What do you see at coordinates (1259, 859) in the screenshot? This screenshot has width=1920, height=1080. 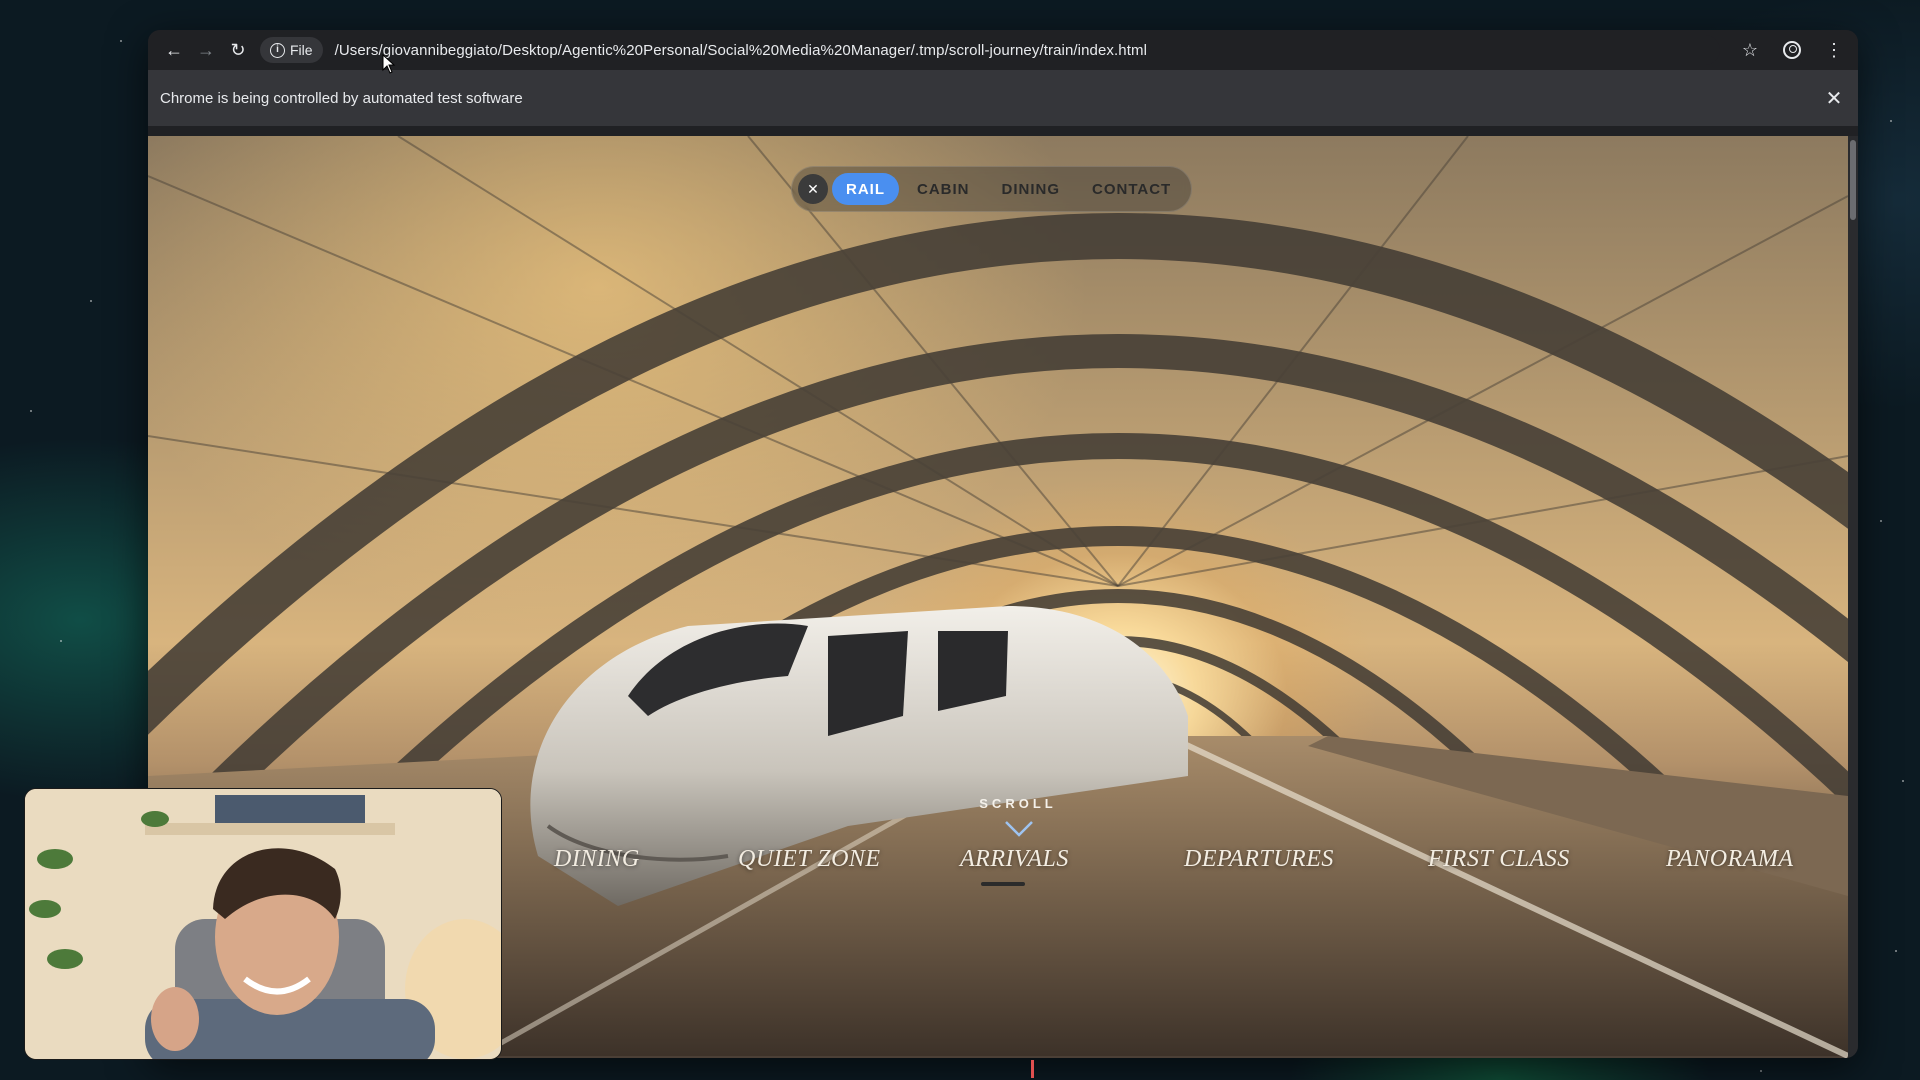 I see `menu-item-departures: DEPARTURES` at bounding box center [1259, 859].